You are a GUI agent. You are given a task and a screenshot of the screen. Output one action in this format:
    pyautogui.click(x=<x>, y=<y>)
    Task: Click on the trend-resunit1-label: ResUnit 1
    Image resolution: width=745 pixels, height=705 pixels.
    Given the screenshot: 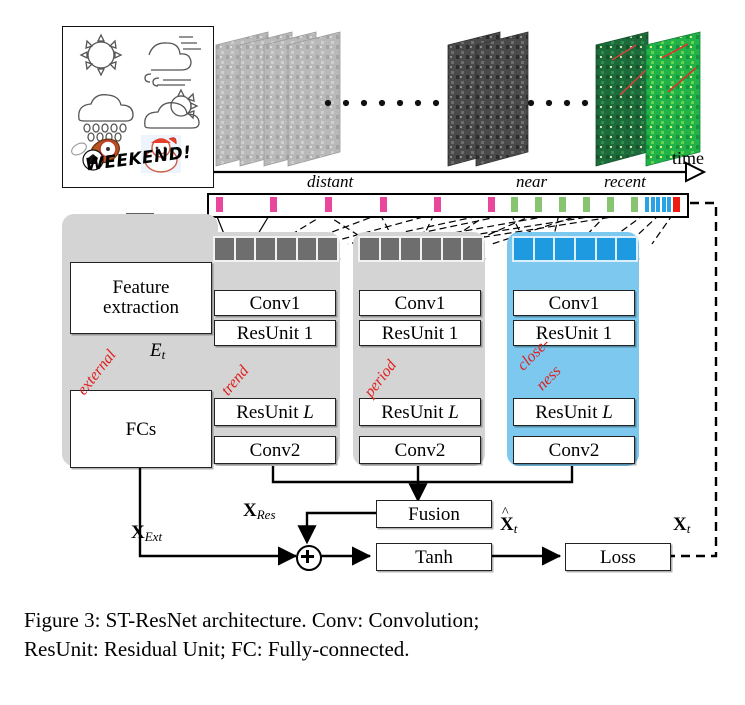 What is the action you would take?
    pyautogui.click(x=275, y=333)
    